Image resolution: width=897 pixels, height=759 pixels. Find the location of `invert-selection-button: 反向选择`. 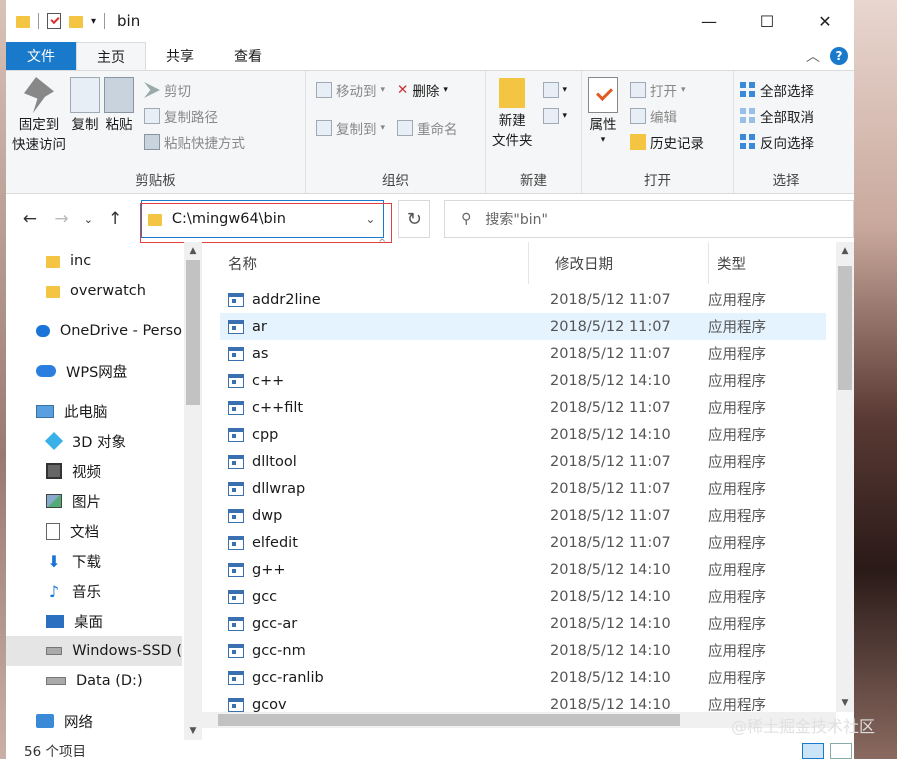

invert-selection-button: 反向选择 is located at coordinates (786, 142).